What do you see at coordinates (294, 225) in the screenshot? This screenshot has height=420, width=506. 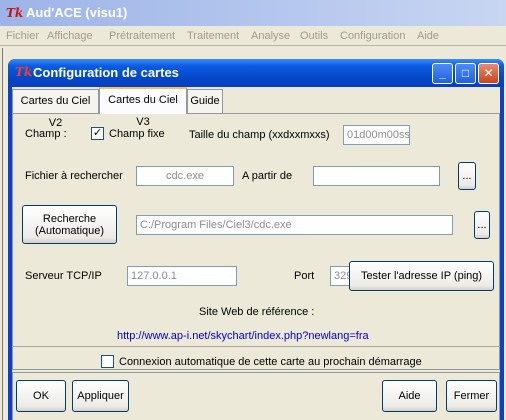 I see `path-input: C:/Program Files/Ciel3/cdc.exe` at bounding box center [294, 225].